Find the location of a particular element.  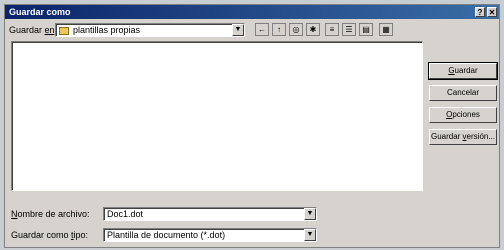

properties-view-icon: ▤ is located at coordinates (366, 29).